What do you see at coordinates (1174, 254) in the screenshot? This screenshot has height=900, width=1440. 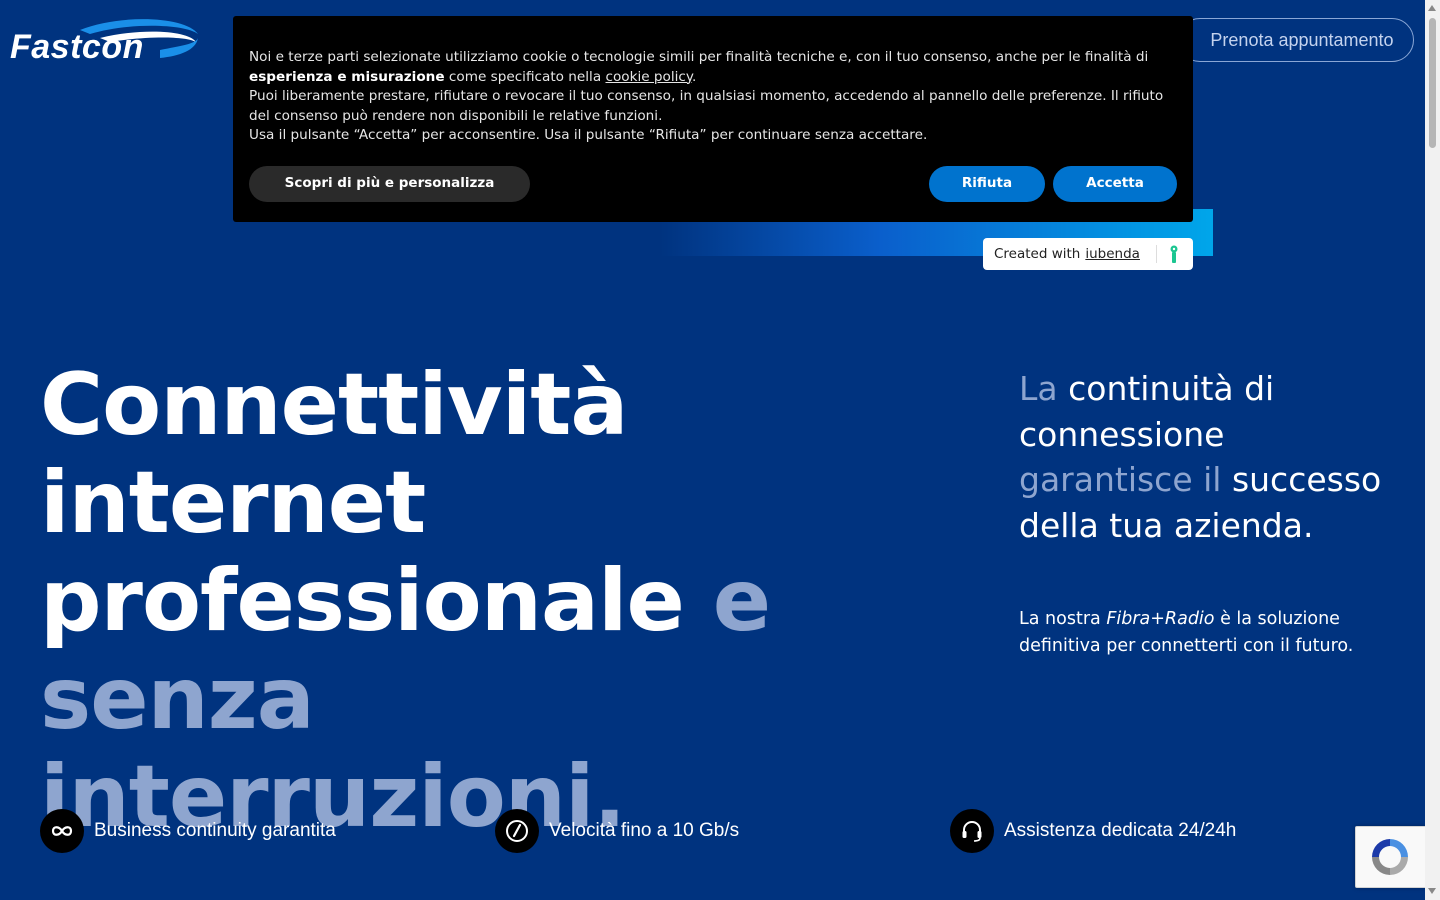 I see `iubenda-icon` at bounding box center [1174, 254].